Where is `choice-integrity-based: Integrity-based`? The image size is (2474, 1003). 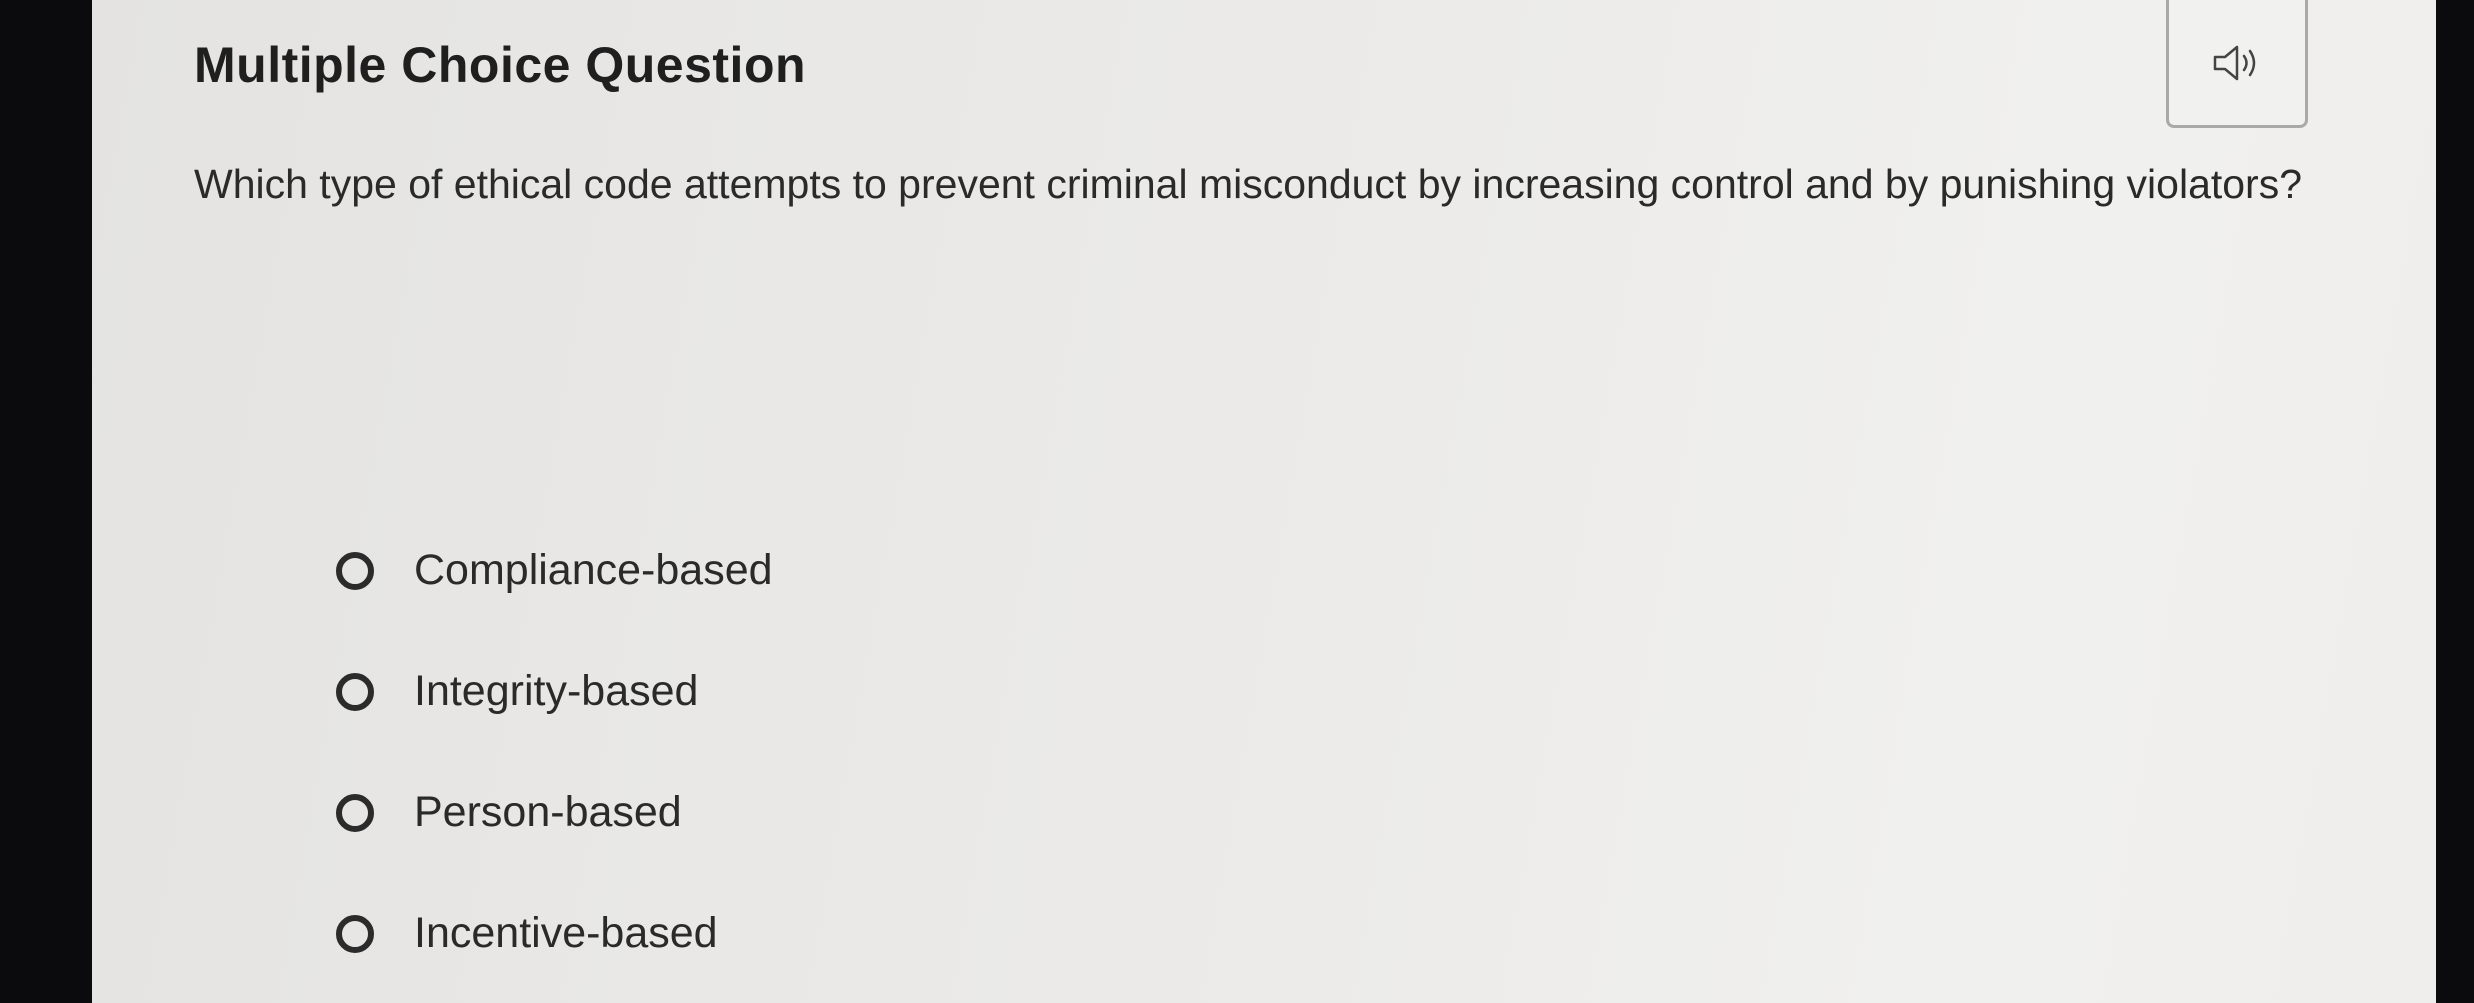 choice-integrity-based: Integrity-based is located at coordinates (554, 691).